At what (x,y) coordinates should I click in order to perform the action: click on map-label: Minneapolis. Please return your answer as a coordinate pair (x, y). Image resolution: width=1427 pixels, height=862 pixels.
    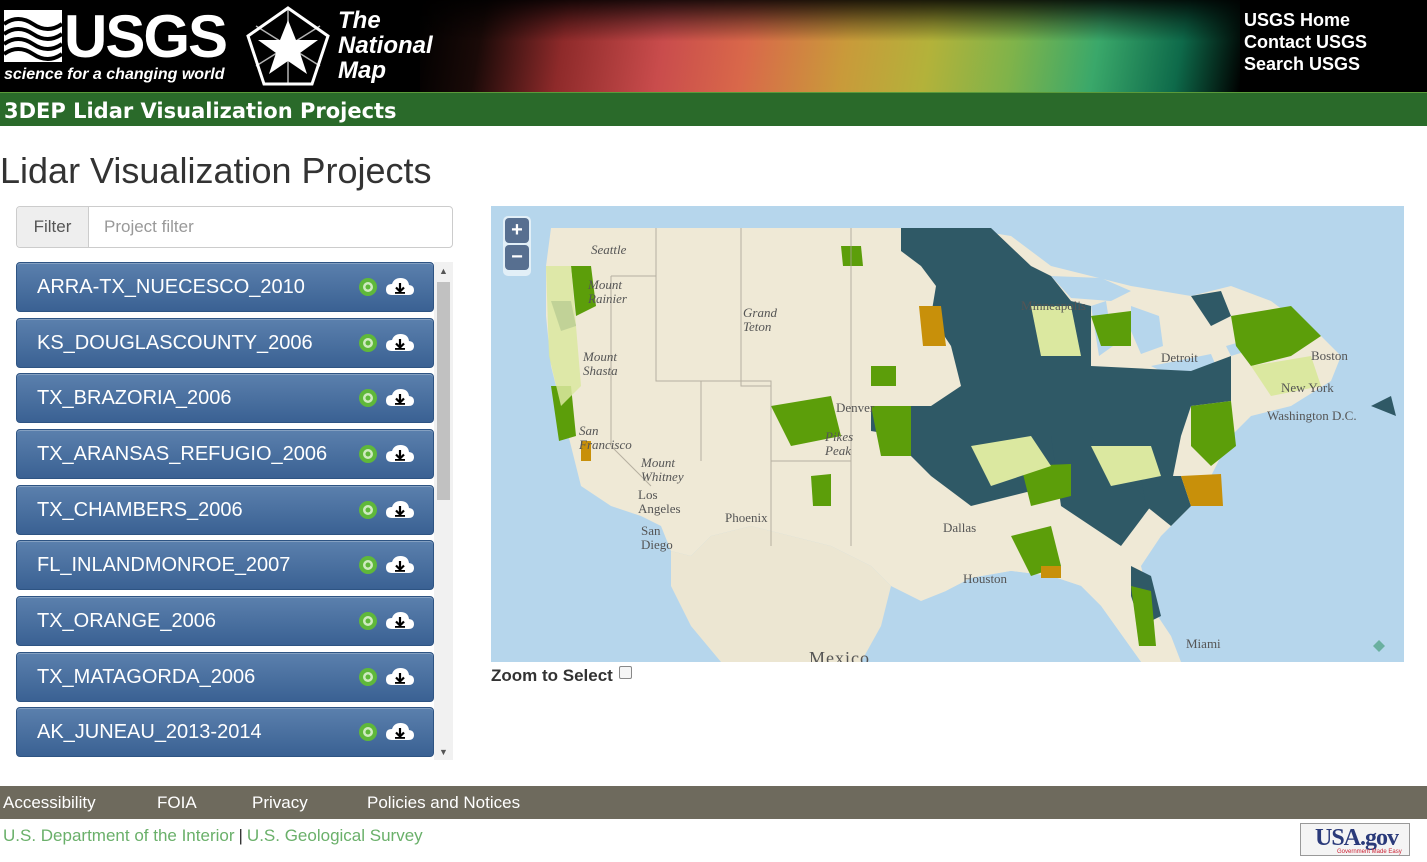
    Looking at the image, I should click on (1053, 305).